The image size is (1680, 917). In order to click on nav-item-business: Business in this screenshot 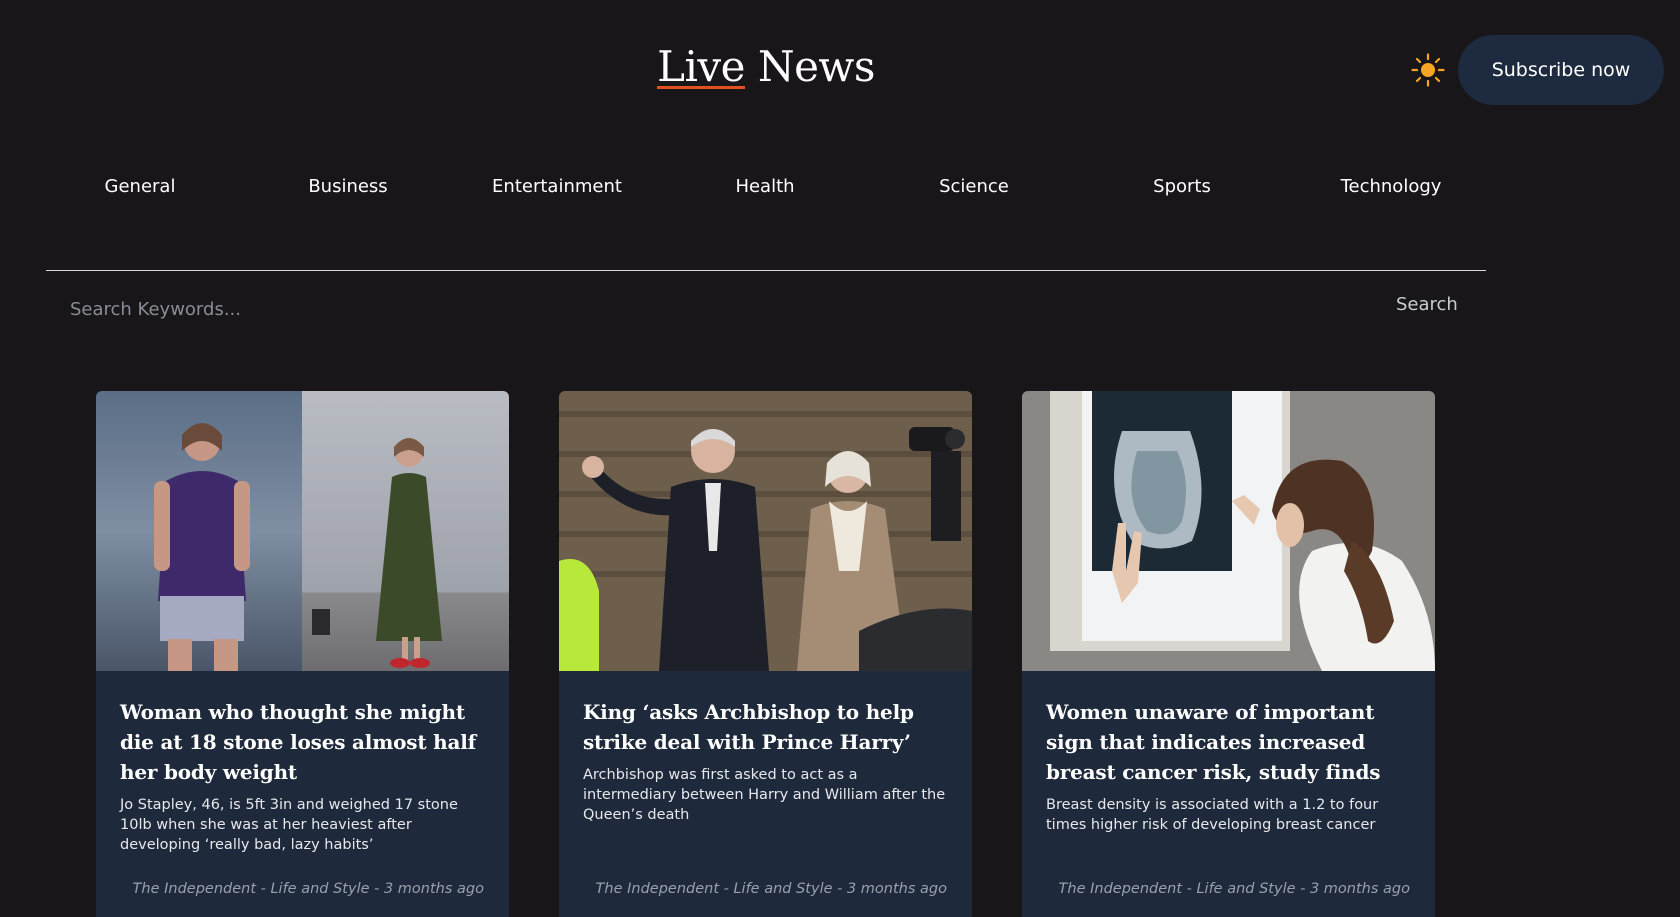, I will do `click(347, 186)`.